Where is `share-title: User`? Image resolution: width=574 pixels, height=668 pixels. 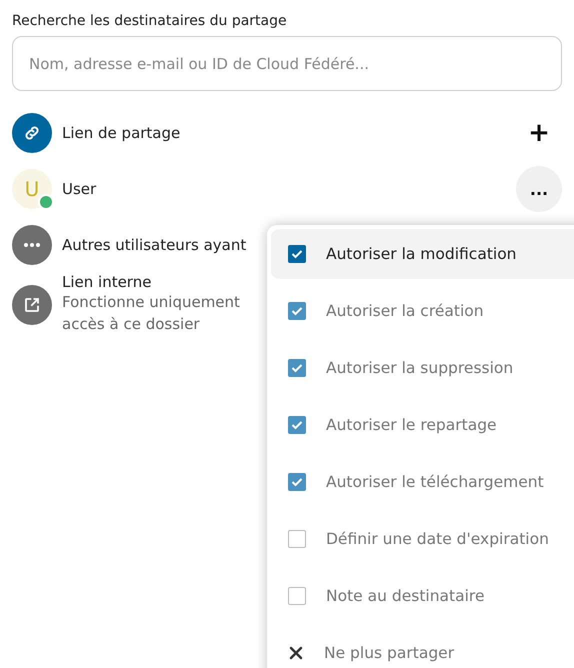 share-title: User is located at coordinates (79, 189).